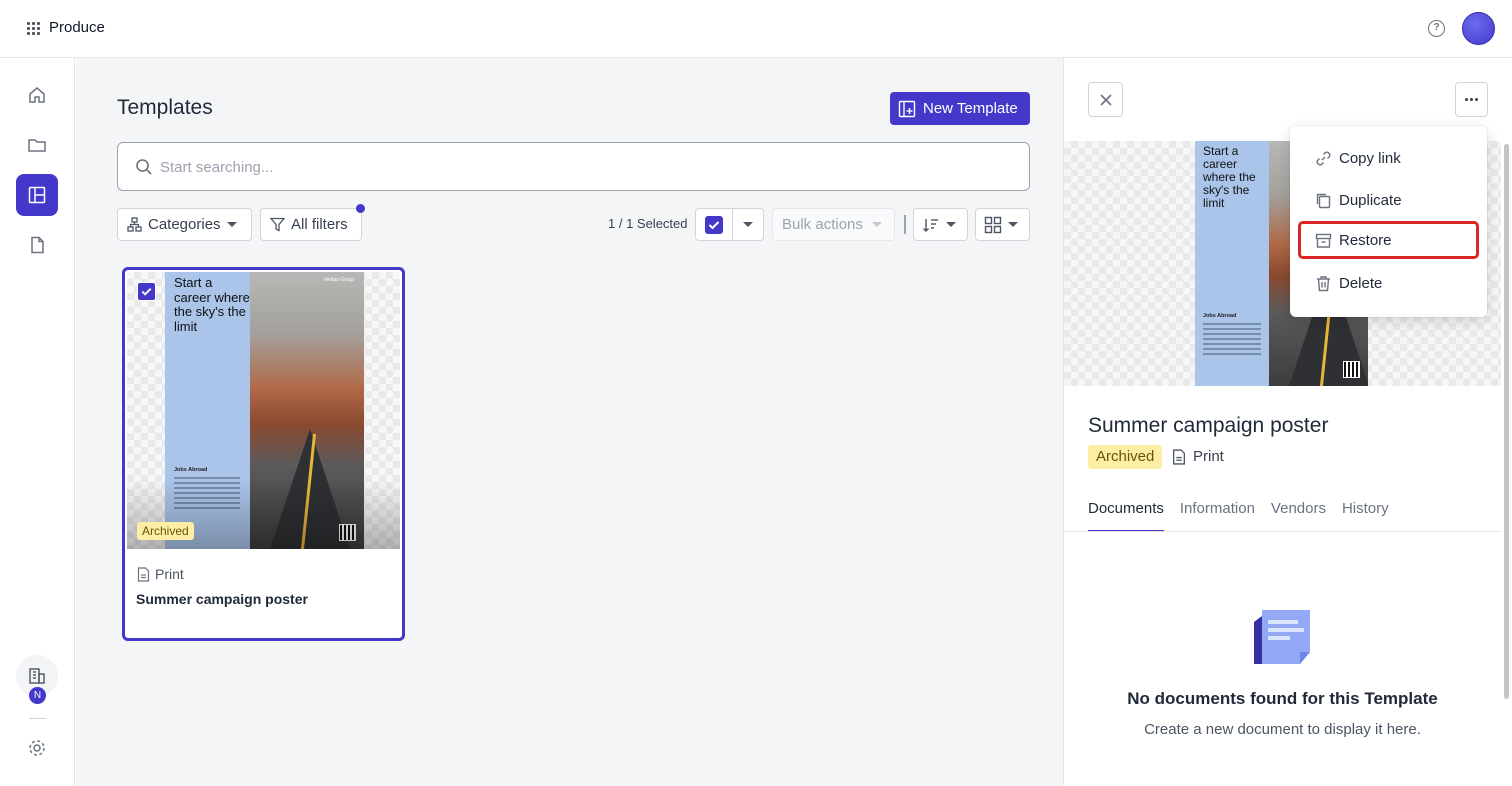 The height and width of the screenshot is (786, 1512). Describe the element at coordinates (648, 223) in the screenshot. I see `selected-count: 1 / 1 Selected` at that location.